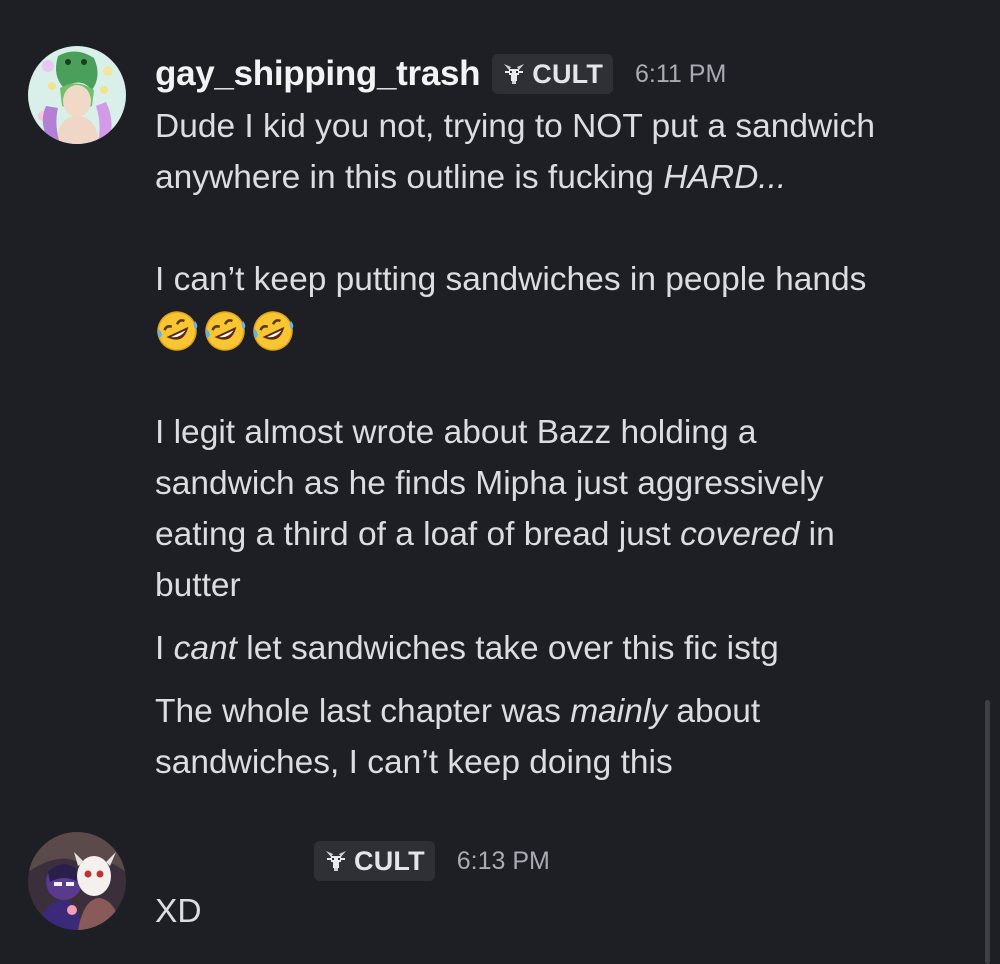 The image size is (1000, 964). I want to click on text-line: sandwiches, I can’t keep doing this, so click(414, 762).